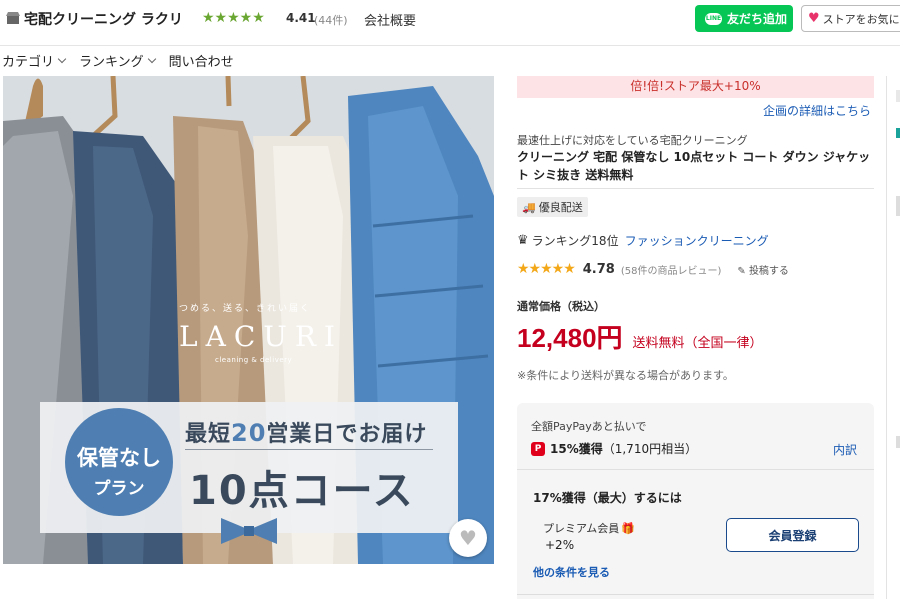 The width and height of the screenshot is (900, 599). I want to click on favorite-button-label: ストアをお気に入り, so click(861, 19).